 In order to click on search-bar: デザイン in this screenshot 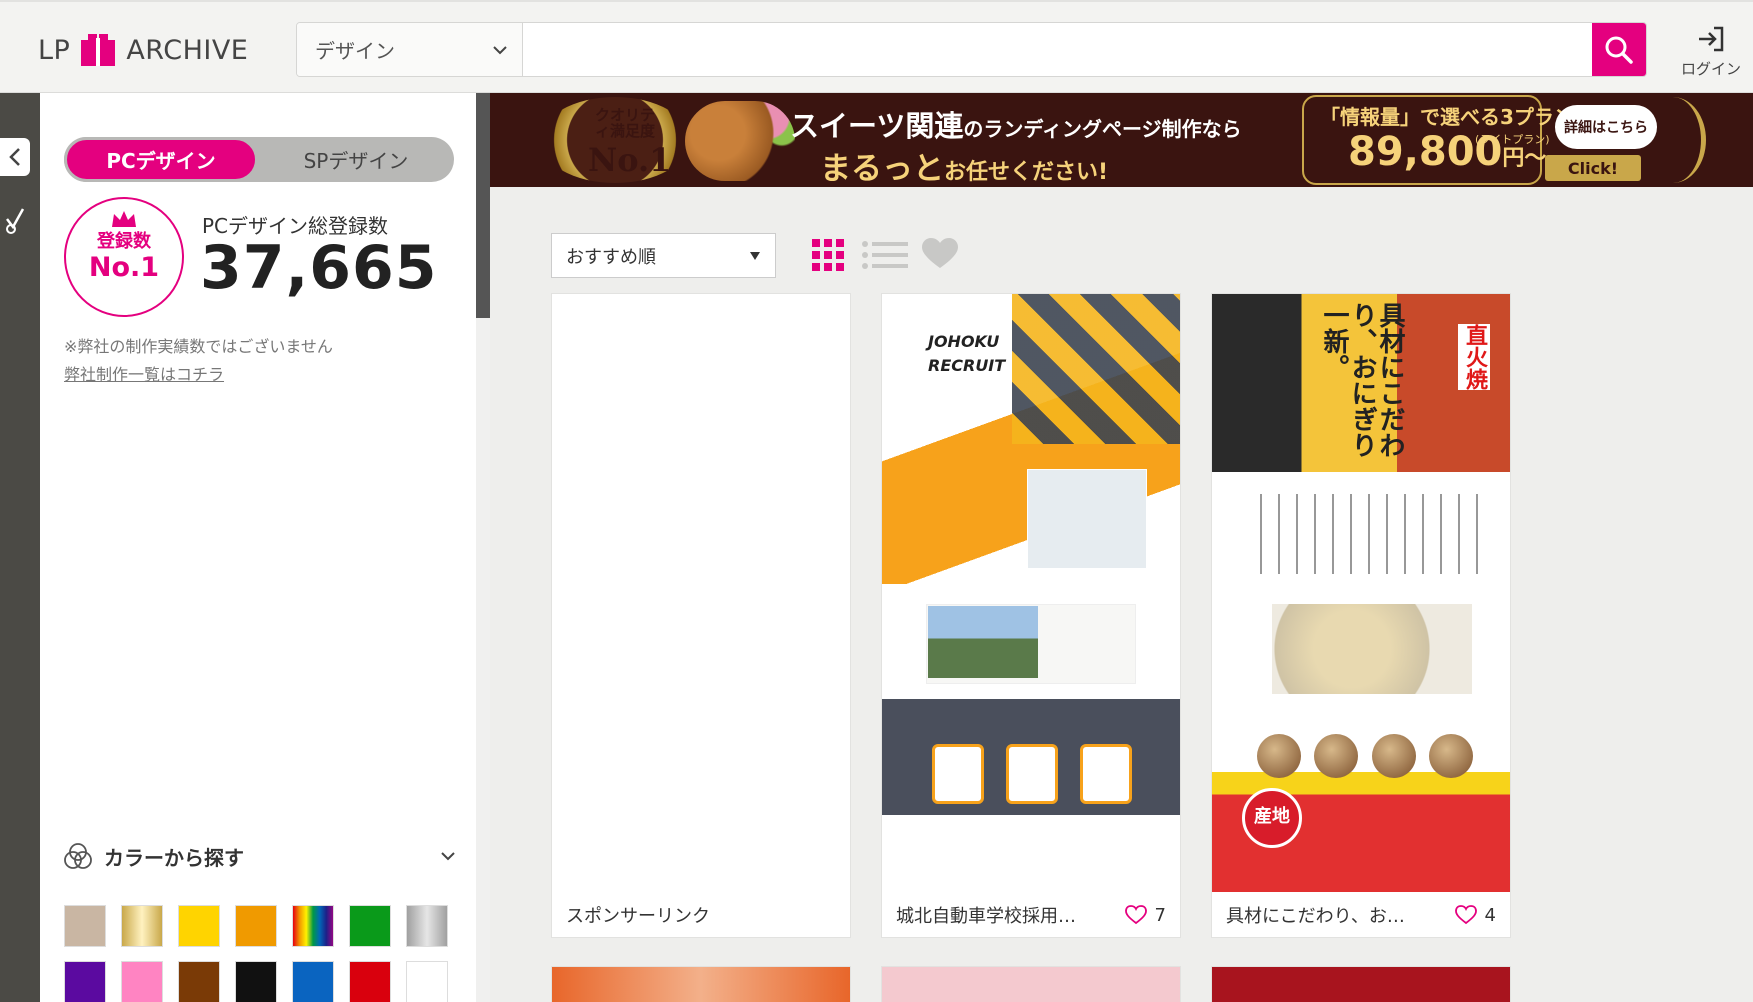, I will do `click(971, 49)`.